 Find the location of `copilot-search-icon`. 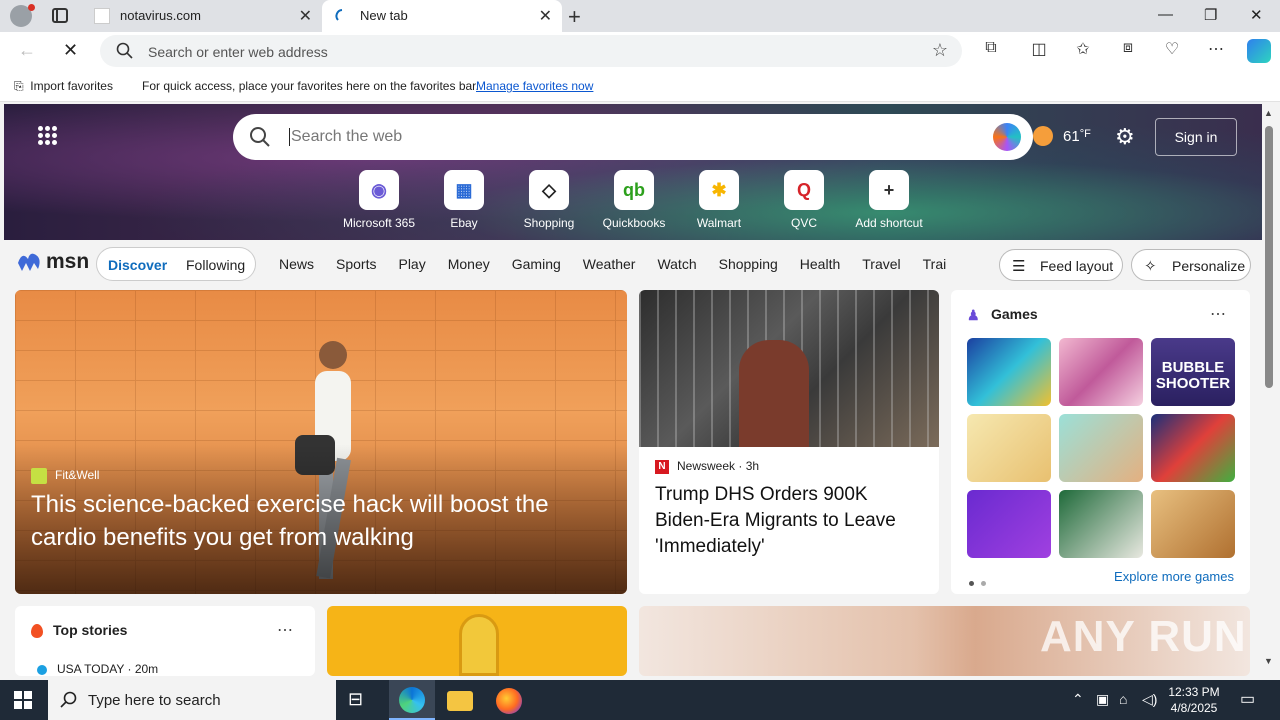

copilot-search-icon is located at coordinates (1007, 137).